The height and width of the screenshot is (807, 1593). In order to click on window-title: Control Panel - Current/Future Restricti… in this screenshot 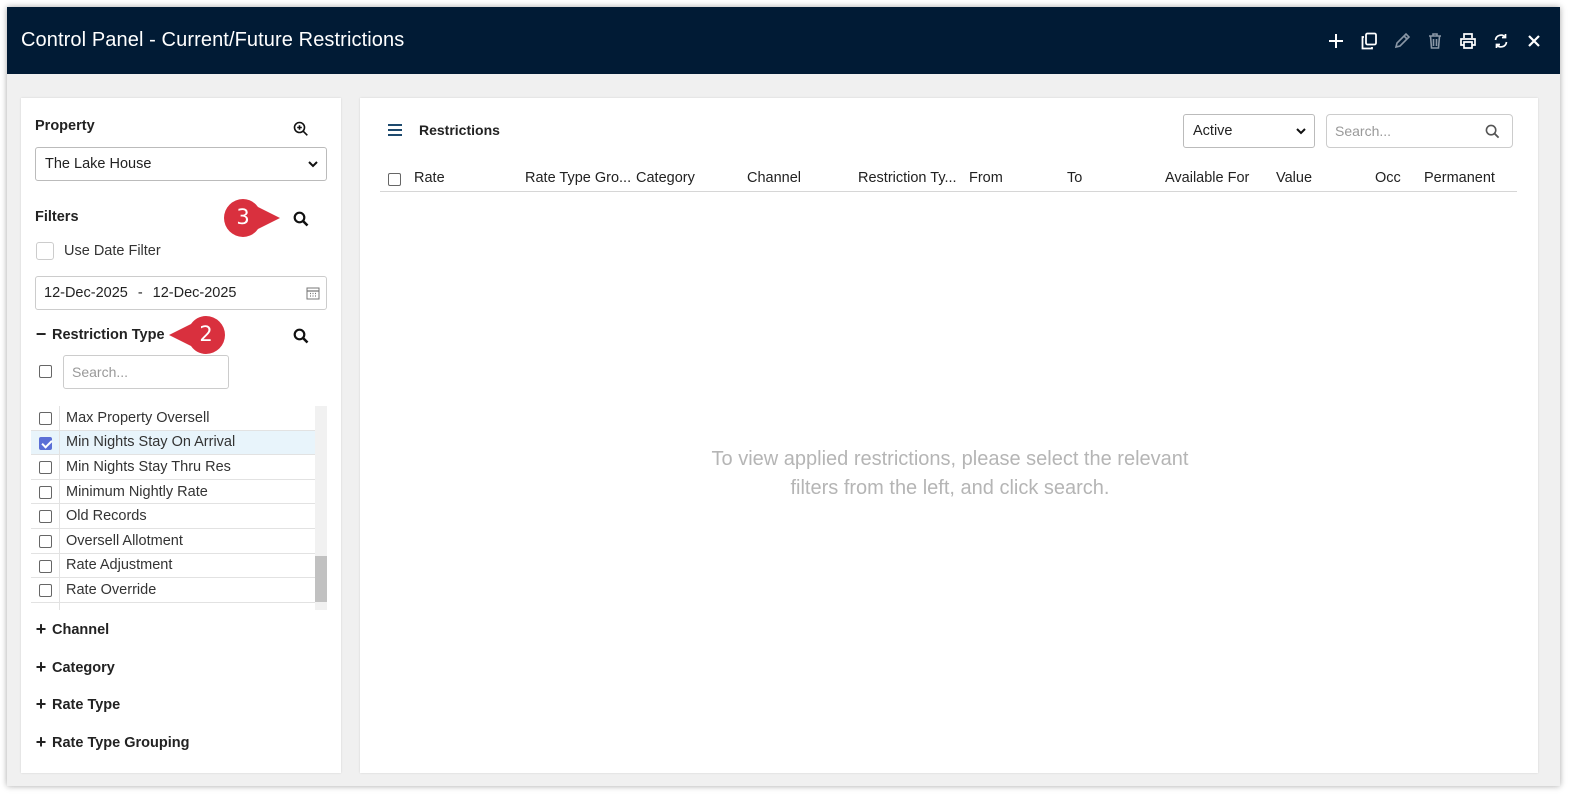, I will do `click(213, 40)`.